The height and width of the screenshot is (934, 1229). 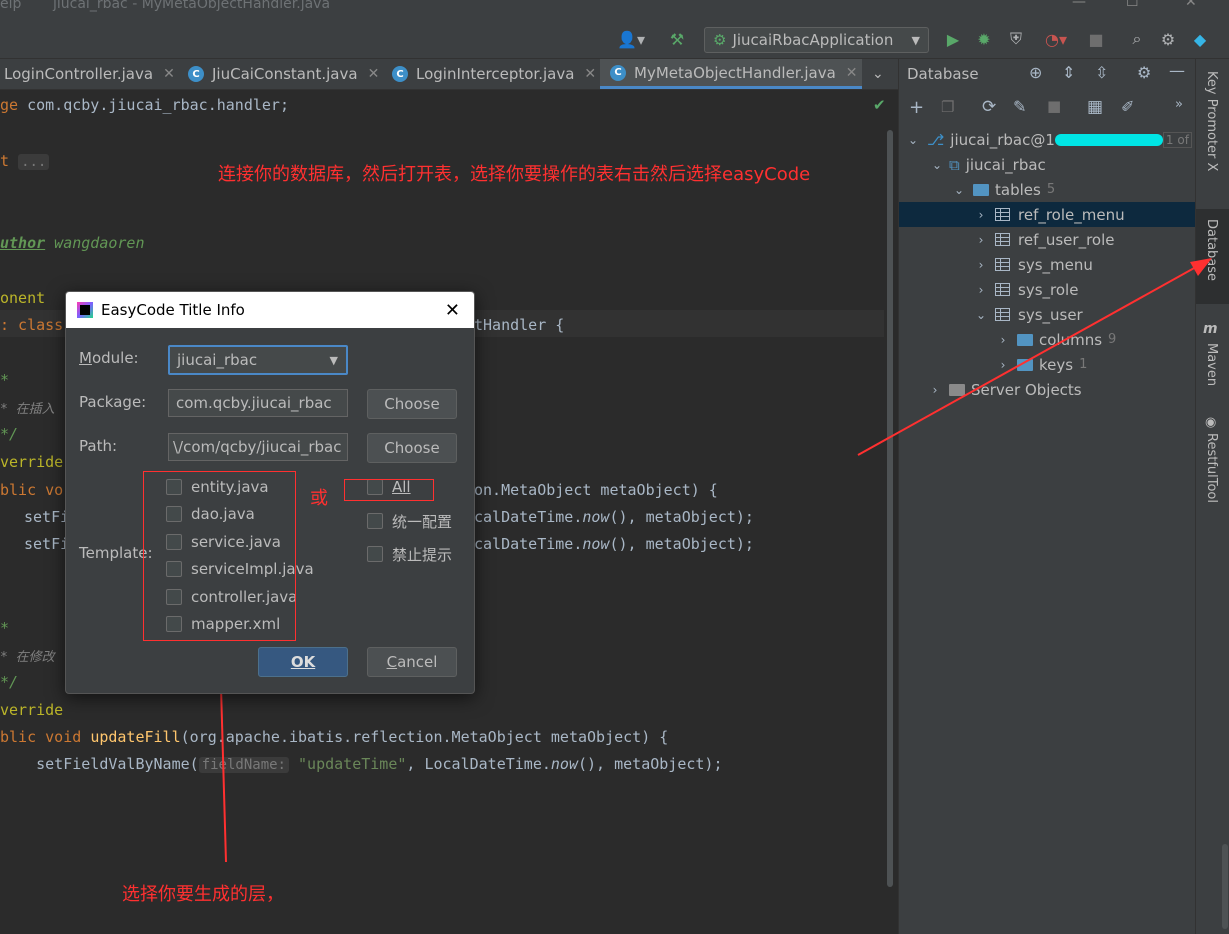 What do you see at coordinates (85, 310) in the screenshot?
I see `intellij-icon` at bounding box center [85, 310].